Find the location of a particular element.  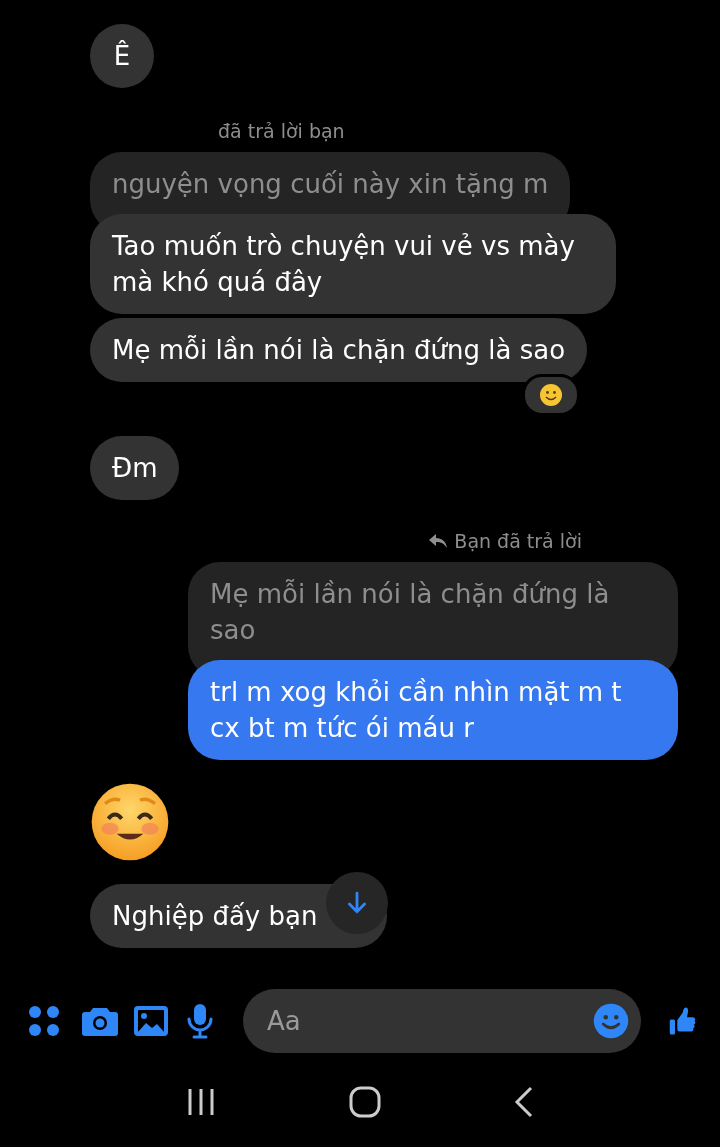

camera-icon is located at coordinates (99, 1021).